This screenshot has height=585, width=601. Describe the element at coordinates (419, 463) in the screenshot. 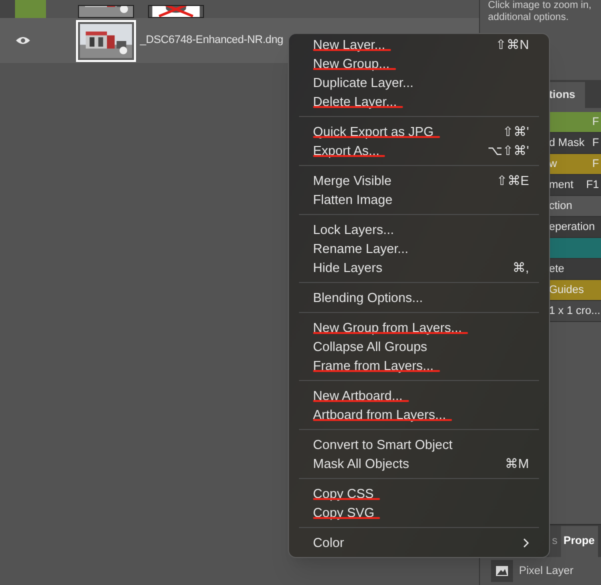

I see `menu-item: Mask All Objects ⌘M` at that location.